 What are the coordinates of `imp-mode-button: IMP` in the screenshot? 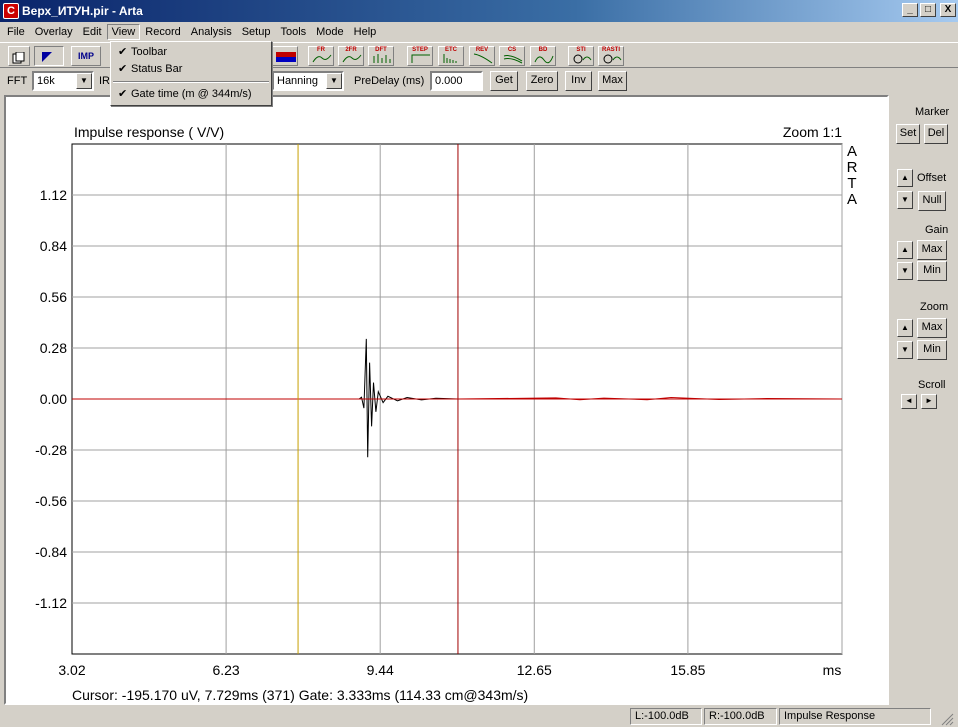 It's located at (86, 56).